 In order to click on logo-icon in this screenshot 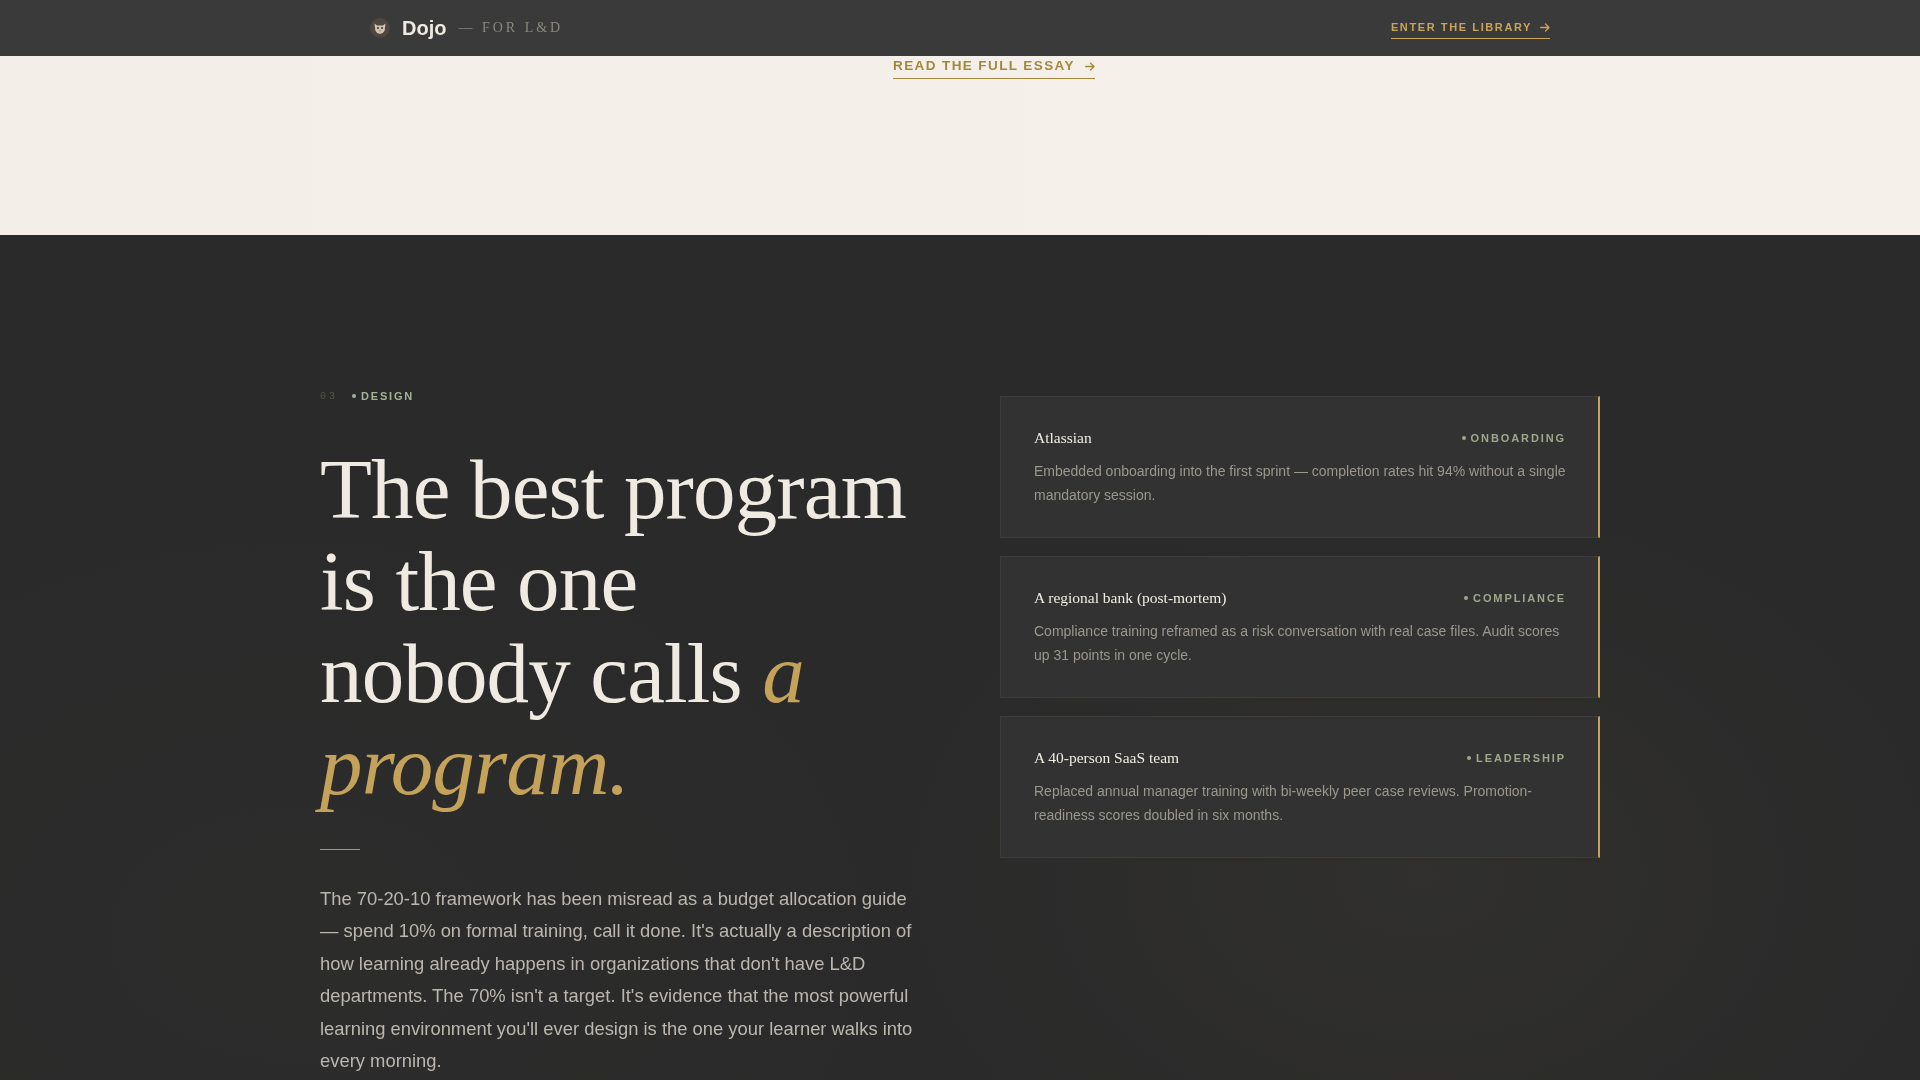, I will do `click(380, 28)`.